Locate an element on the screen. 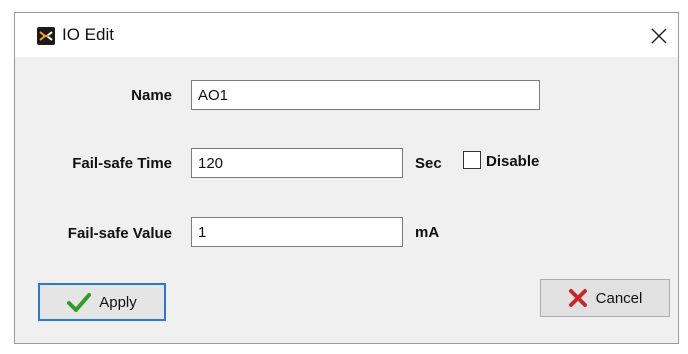 The width and height of the screenshot is (688, 354). disable-checkbox is located at coordinates (472, 160).